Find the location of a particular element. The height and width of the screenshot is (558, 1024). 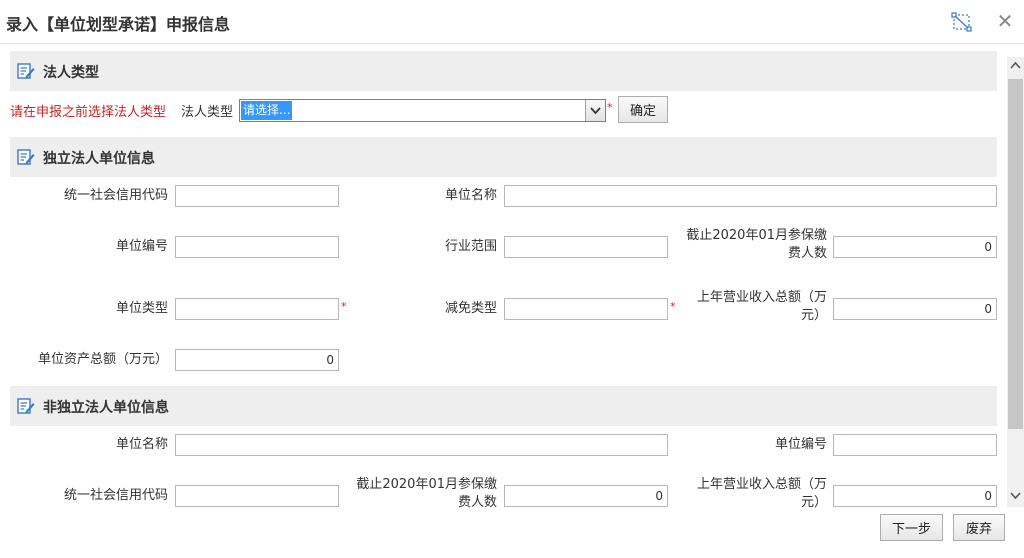

unit-name-label: 单位名称 is located at coordinates (470, 195).